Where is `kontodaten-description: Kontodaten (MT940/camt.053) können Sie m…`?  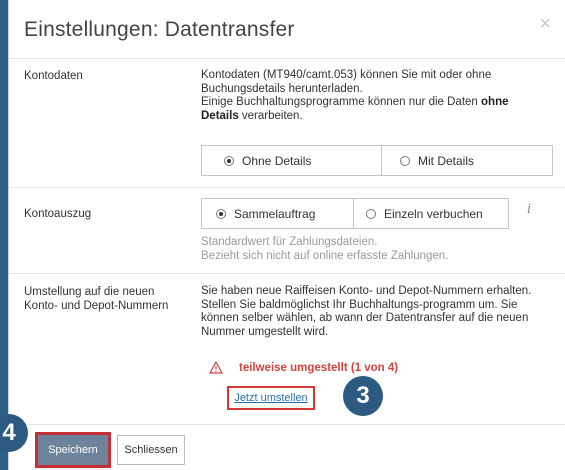 kontodaten-description: Kontodaten (MT940/camt.053) können Sie m… is located at coordinates (378, 96).